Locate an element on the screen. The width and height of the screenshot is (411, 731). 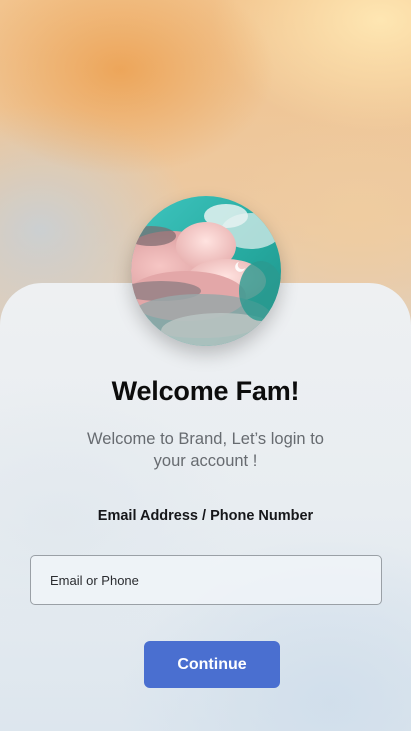
clouds-image is located at coordinates (206, 271).